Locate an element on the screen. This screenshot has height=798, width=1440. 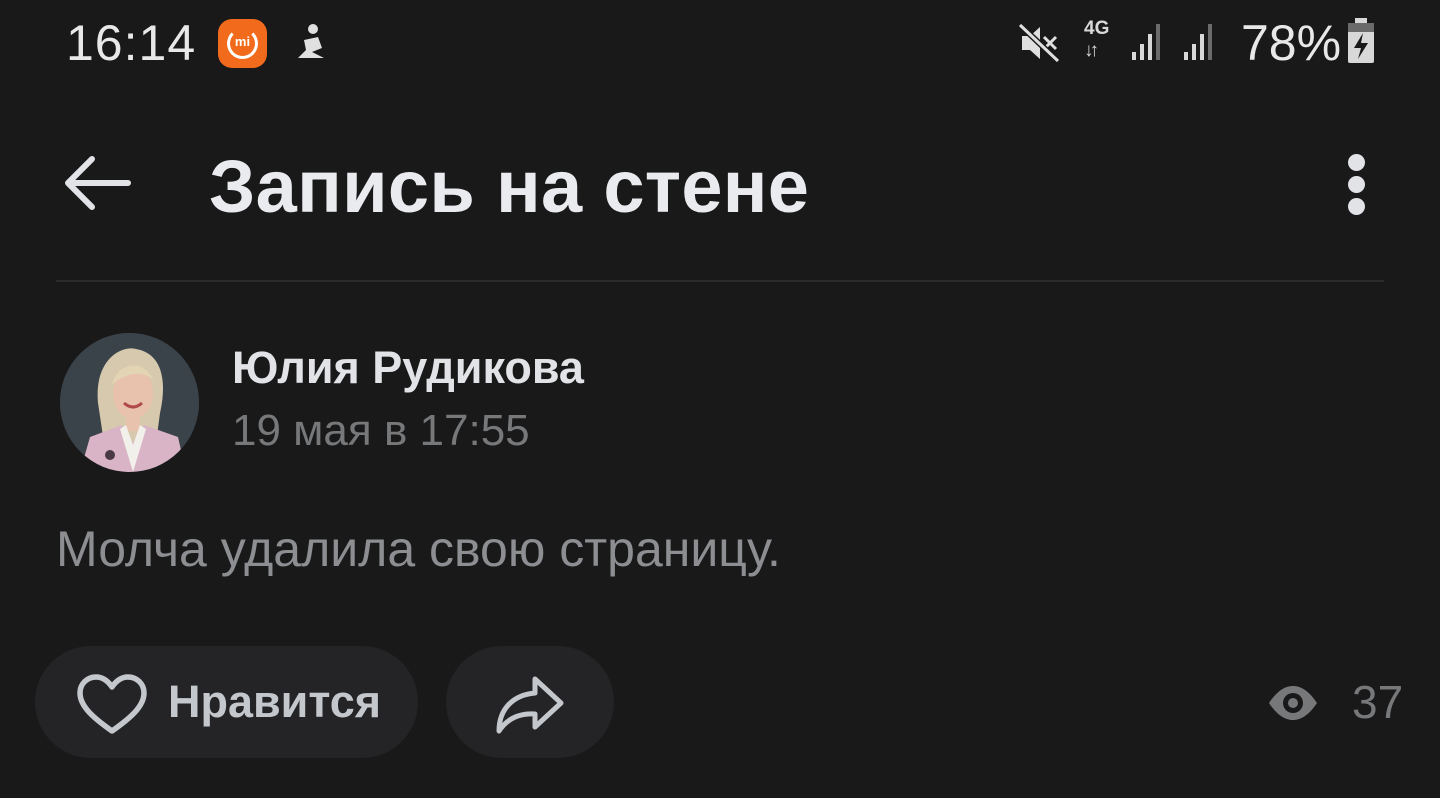
mute-icon is located at coordinates (1039, 43).